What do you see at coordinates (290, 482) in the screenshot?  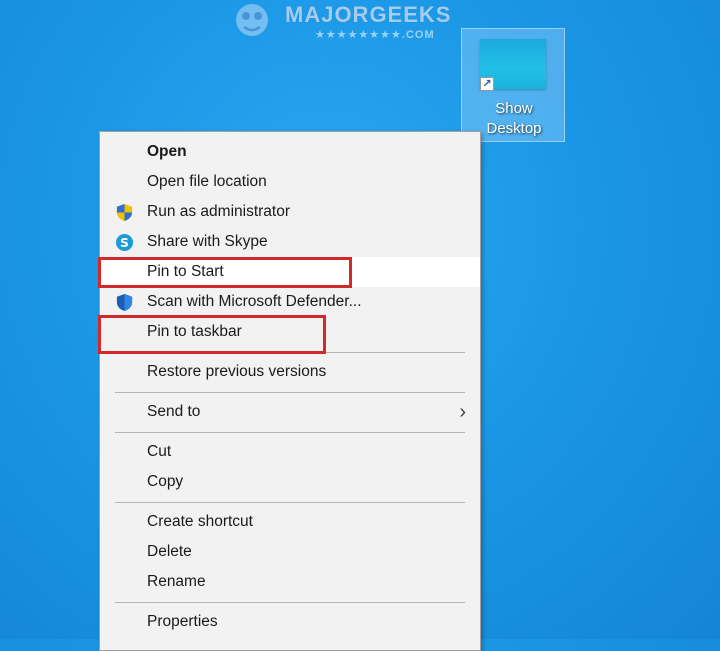 I see `menu-item-copy: Copy` at bounding box center [290, 482].